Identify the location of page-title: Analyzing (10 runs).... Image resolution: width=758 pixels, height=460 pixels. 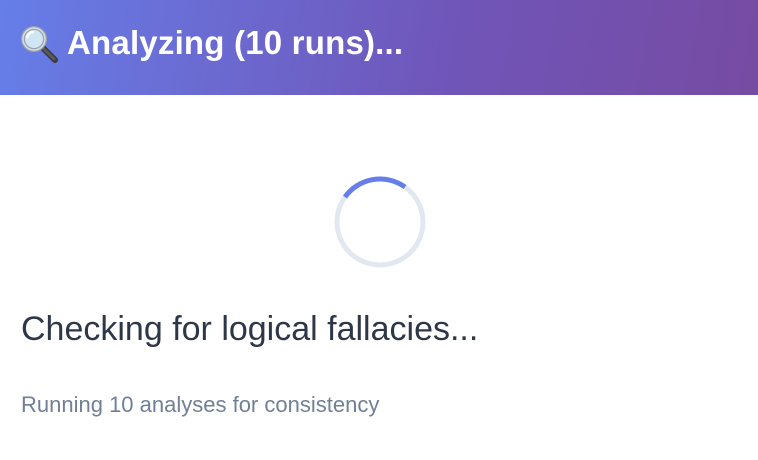
(235, 42).